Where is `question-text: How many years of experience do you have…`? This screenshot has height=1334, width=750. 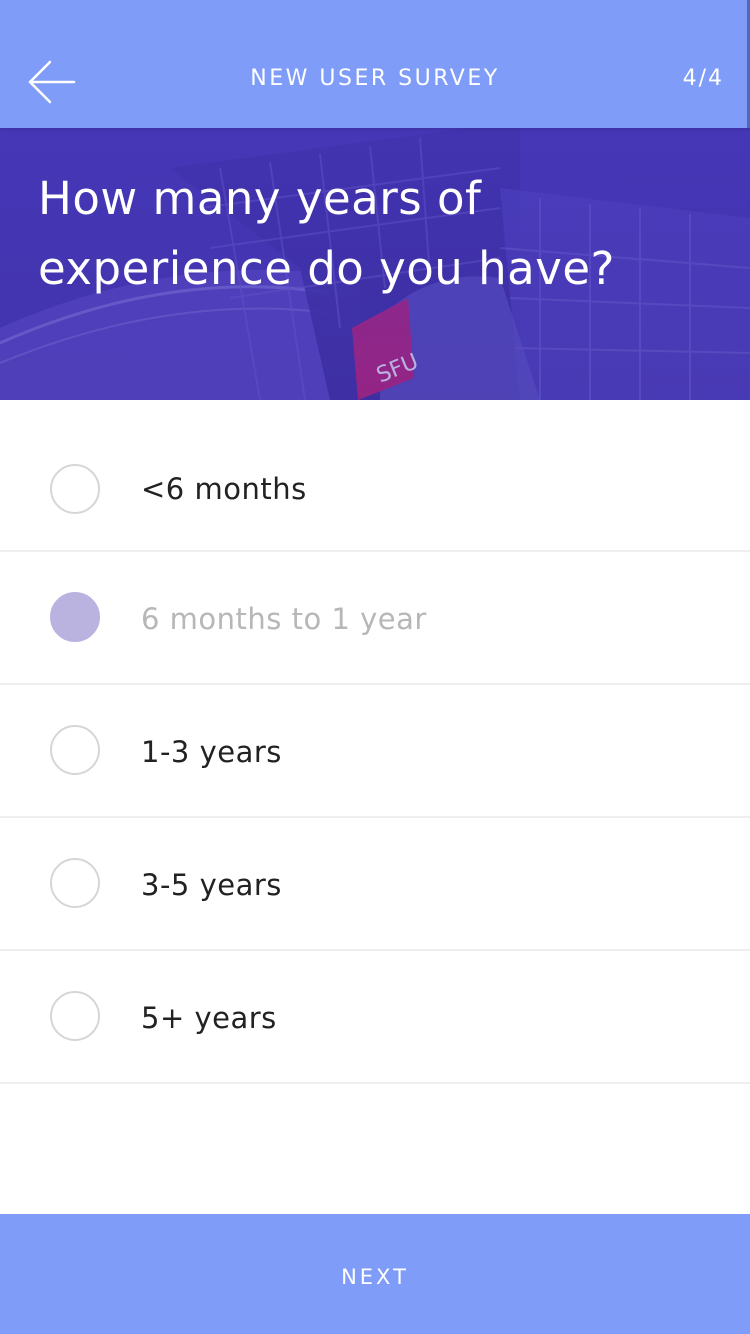
question-text: How many years of experience do you have… is located at coordinates (326, 233).